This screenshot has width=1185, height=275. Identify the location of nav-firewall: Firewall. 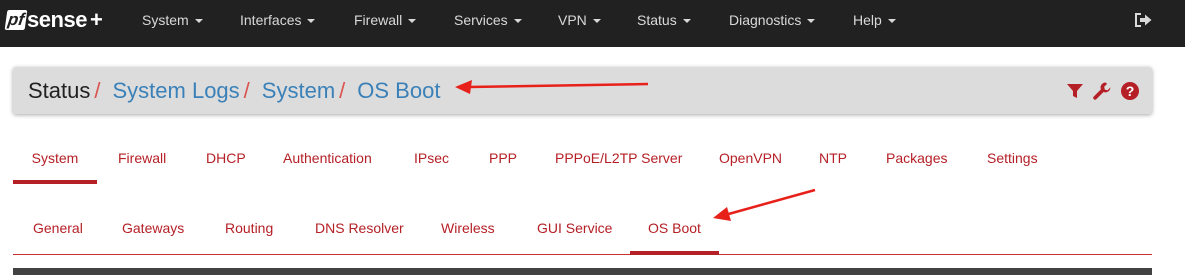
(385, 20).